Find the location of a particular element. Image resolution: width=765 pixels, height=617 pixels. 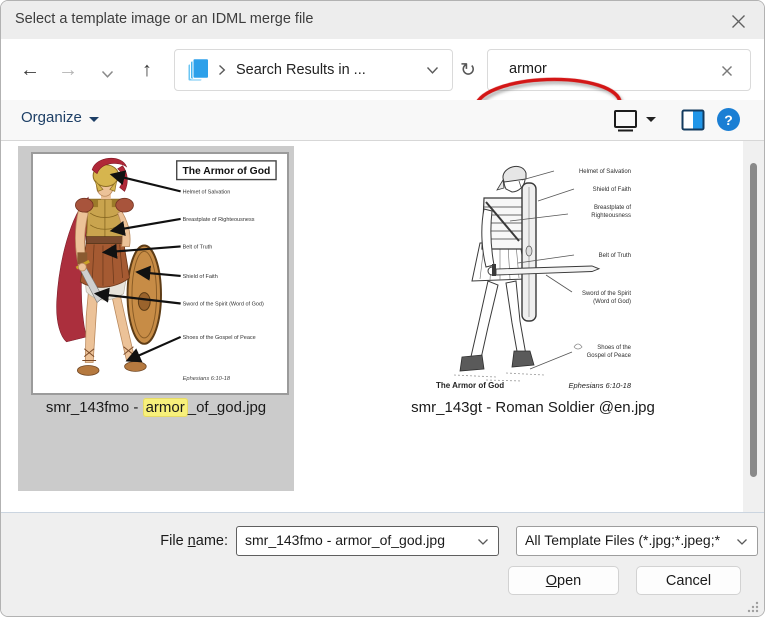

organize-menu-button: Organize is located at coordinates (60, 117).